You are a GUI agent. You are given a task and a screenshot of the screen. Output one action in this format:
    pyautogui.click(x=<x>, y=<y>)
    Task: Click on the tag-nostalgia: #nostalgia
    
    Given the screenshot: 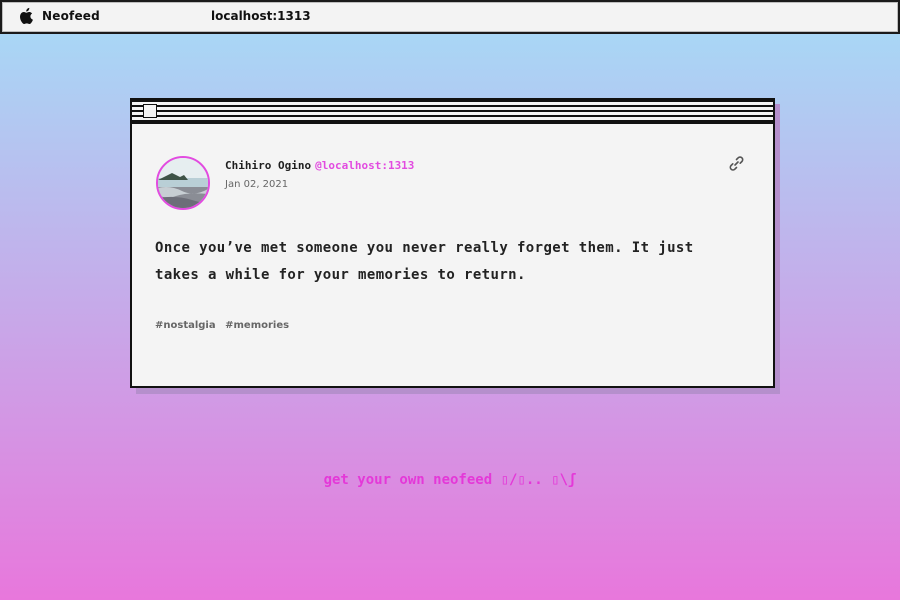 What is the action you would take?
    pyautogui.click(x=185, y=325)
    